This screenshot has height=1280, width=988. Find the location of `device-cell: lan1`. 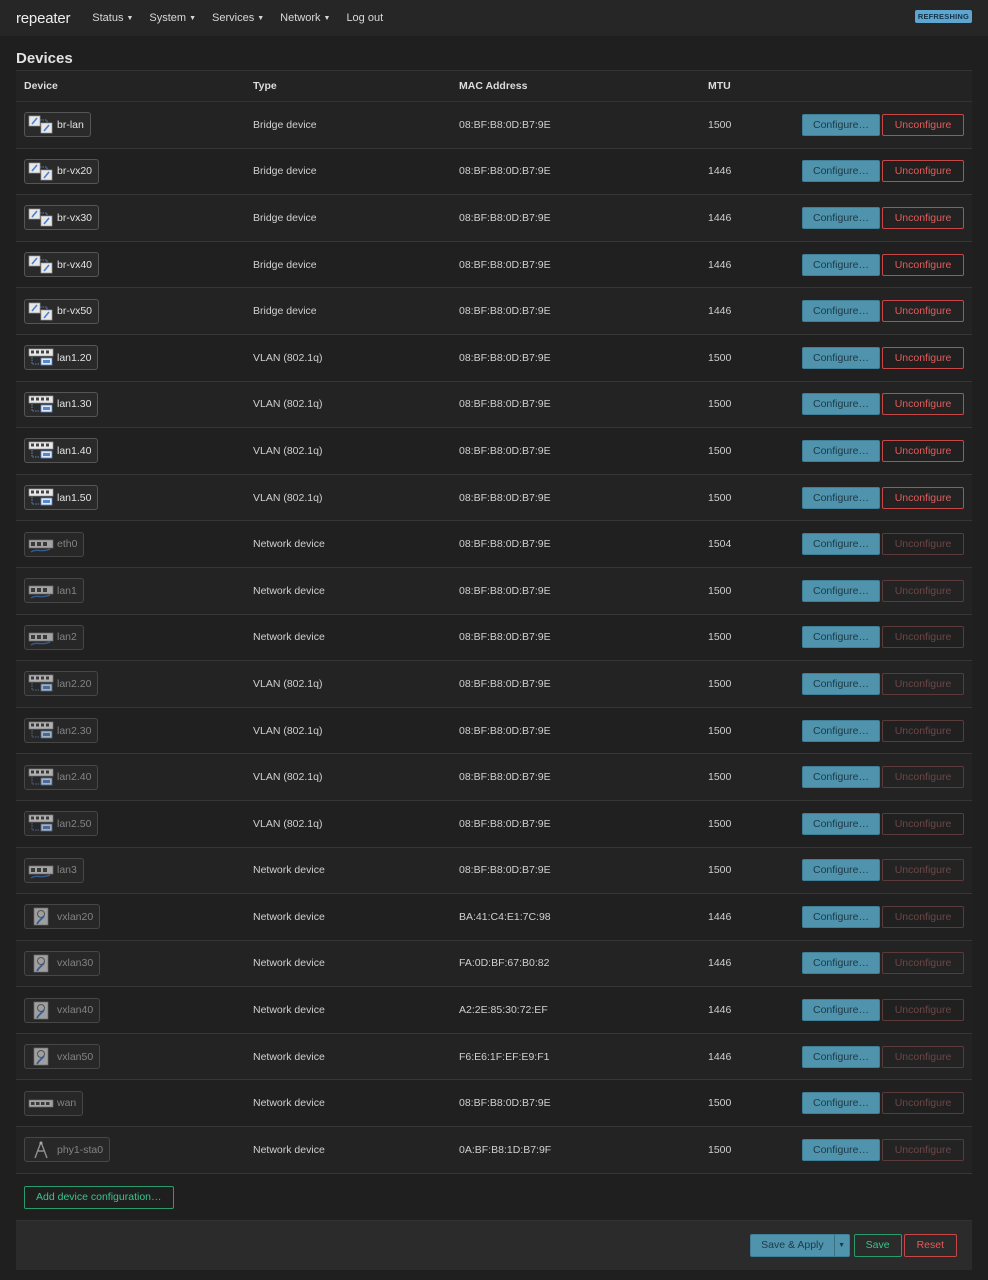

device-cell: lan1 is located at coordinates (130, 591).